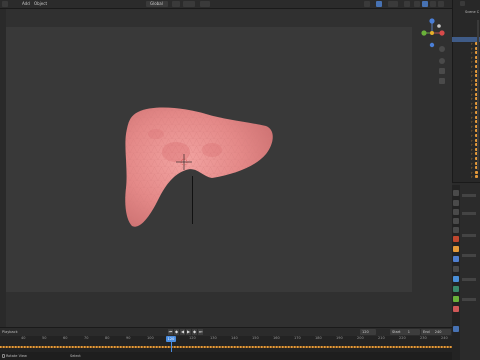 The width and height of the screenshot is (480, 360). I want to click on playhead-line, so click(171, 347).